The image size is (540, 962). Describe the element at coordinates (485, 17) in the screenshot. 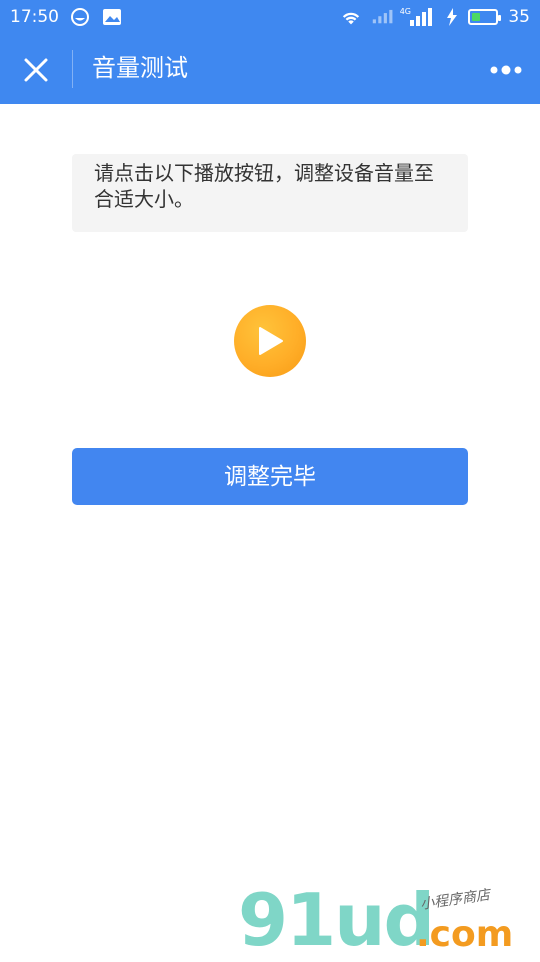

I see `battery-icon` at that location.